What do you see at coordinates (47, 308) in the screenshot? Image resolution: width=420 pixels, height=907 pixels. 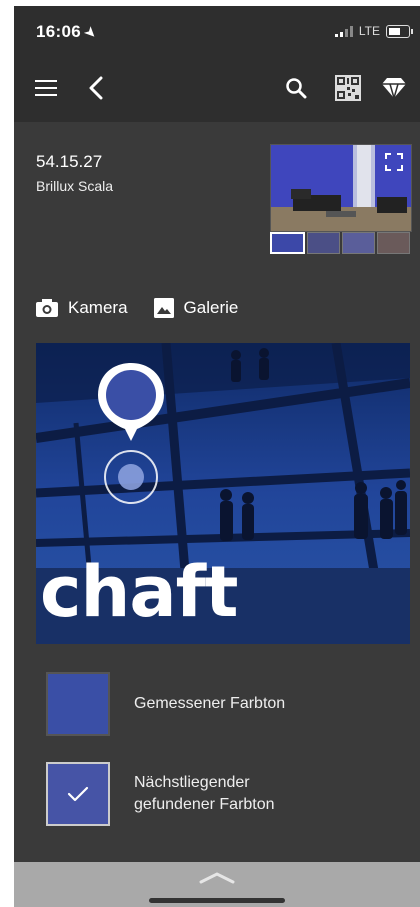 I see `camera-icon` at bounding box center [47, 308].